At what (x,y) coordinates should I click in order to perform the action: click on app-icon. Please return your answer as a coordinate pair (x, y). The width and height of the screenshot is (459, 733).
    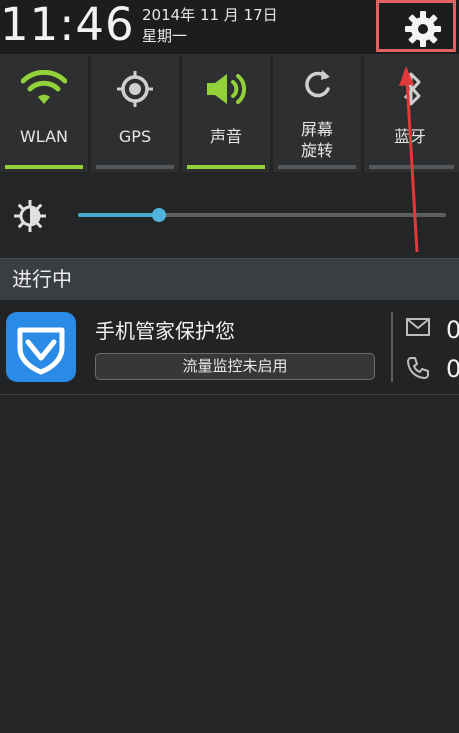
    Looking at the image, I should click on (41, 347).